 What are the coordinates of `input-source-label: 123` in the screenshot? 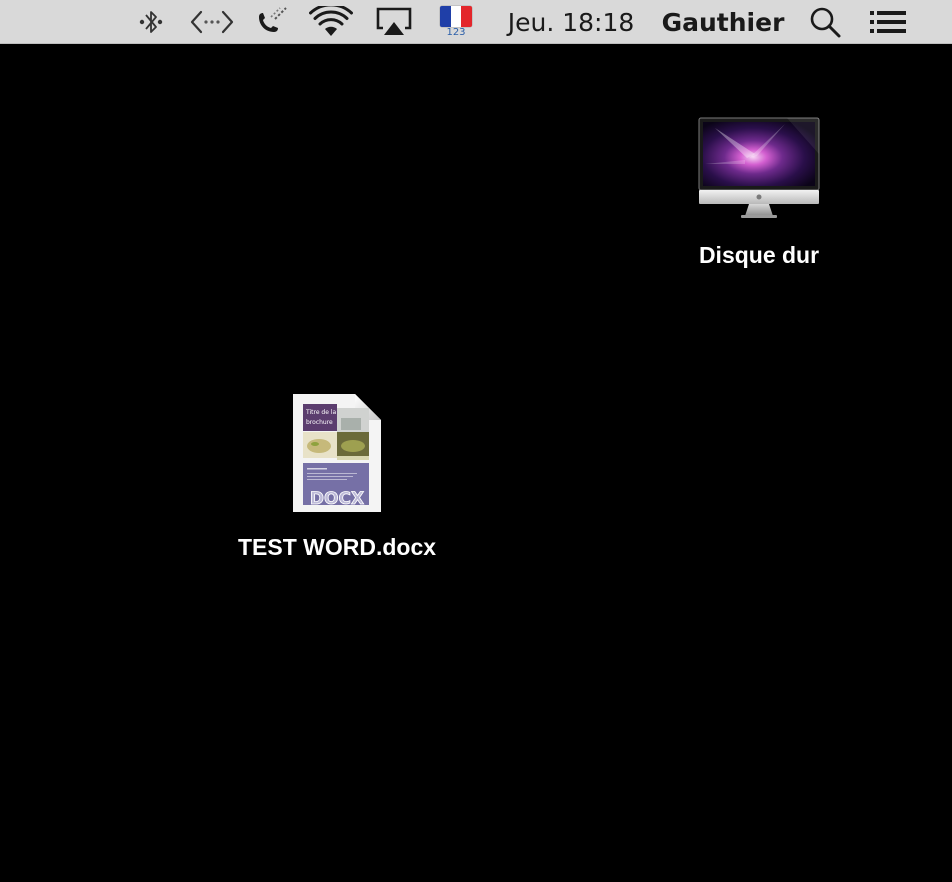 It's located at (456, 32).